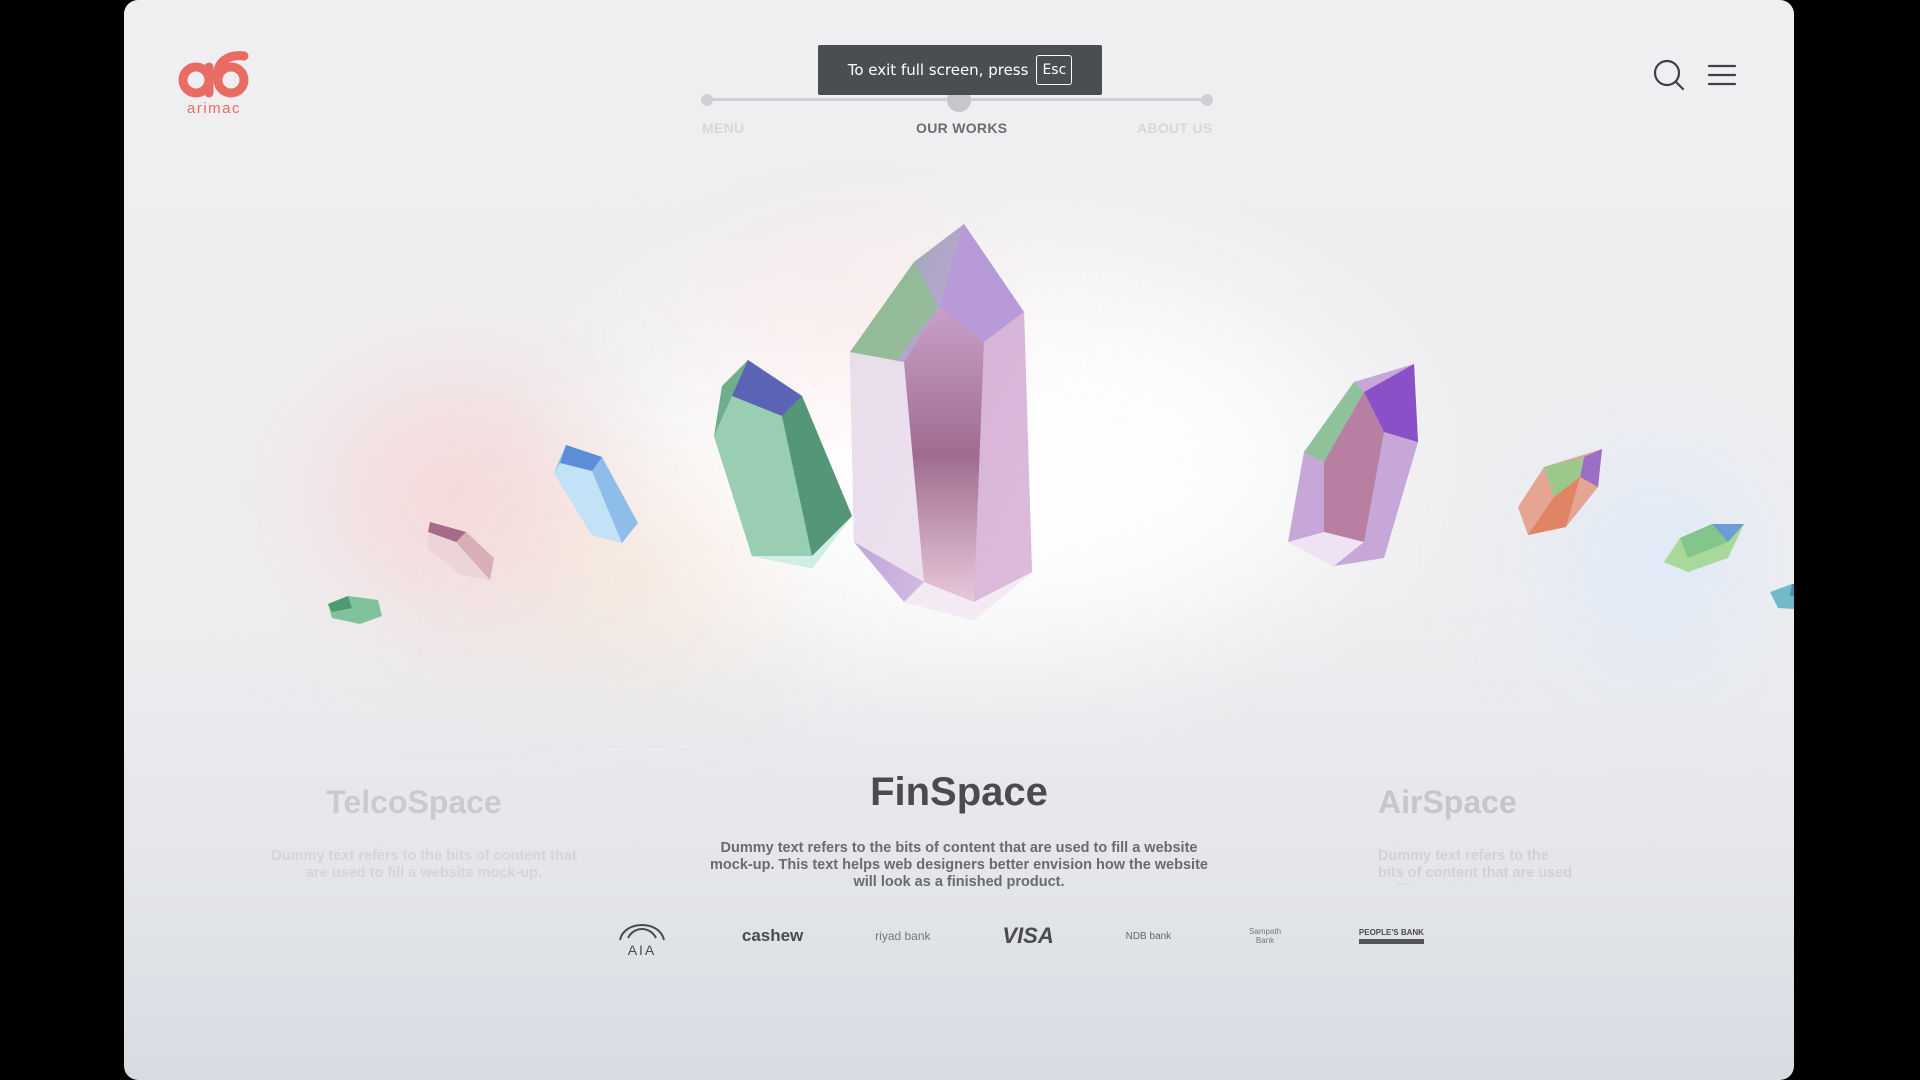 This screenshot has height=1080, width=1920. I want to click on card-title-finspace: FinSpace, so click(959, 792).